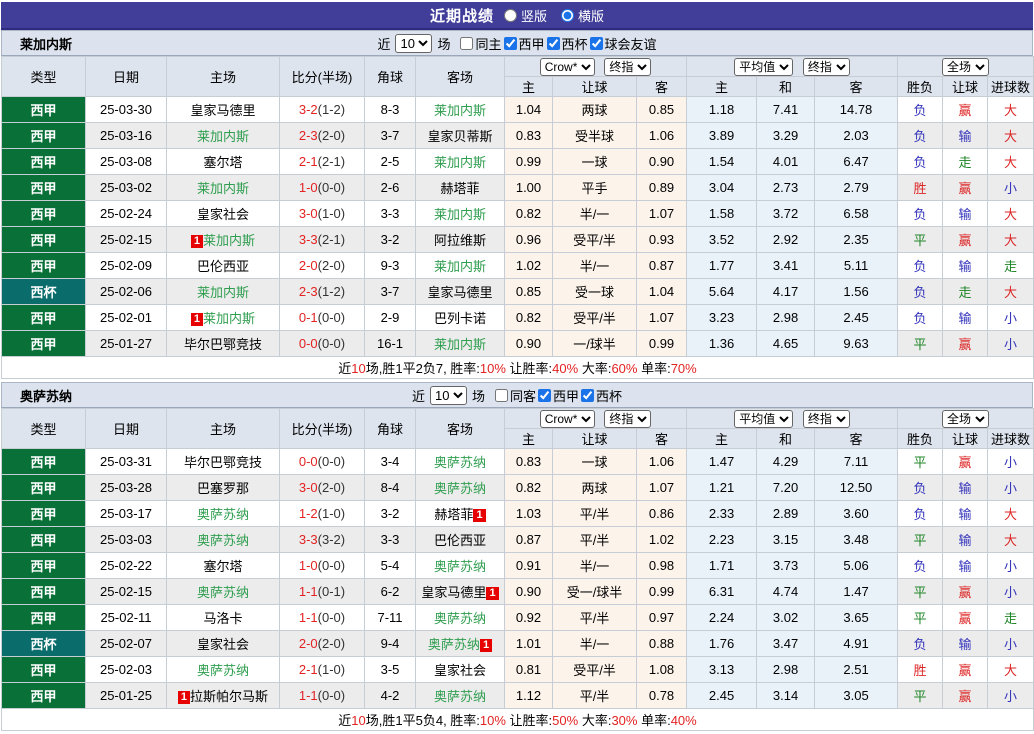  I want to click on handicap-home-odds-cell: 0.91, so click(528, 565).